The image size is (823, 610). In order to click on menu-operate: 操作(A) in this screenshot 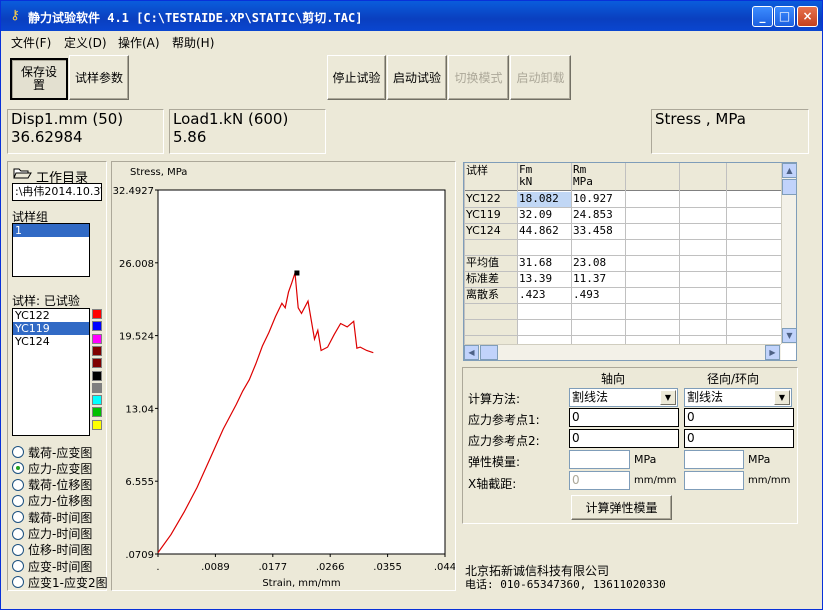, I will do `click(139, 42)`.